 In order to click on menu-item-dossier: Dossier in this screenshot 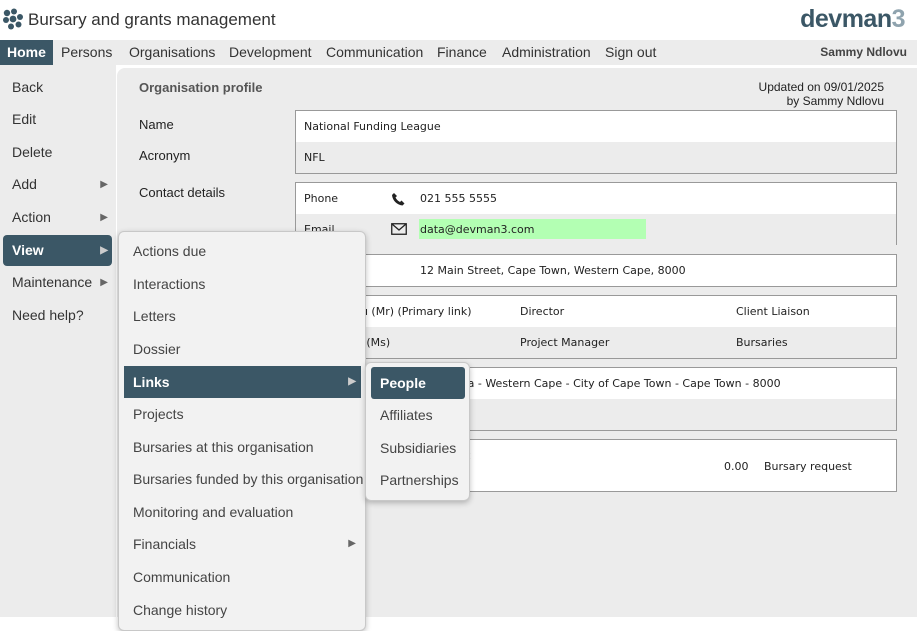, I will do `click(242, 349)`.